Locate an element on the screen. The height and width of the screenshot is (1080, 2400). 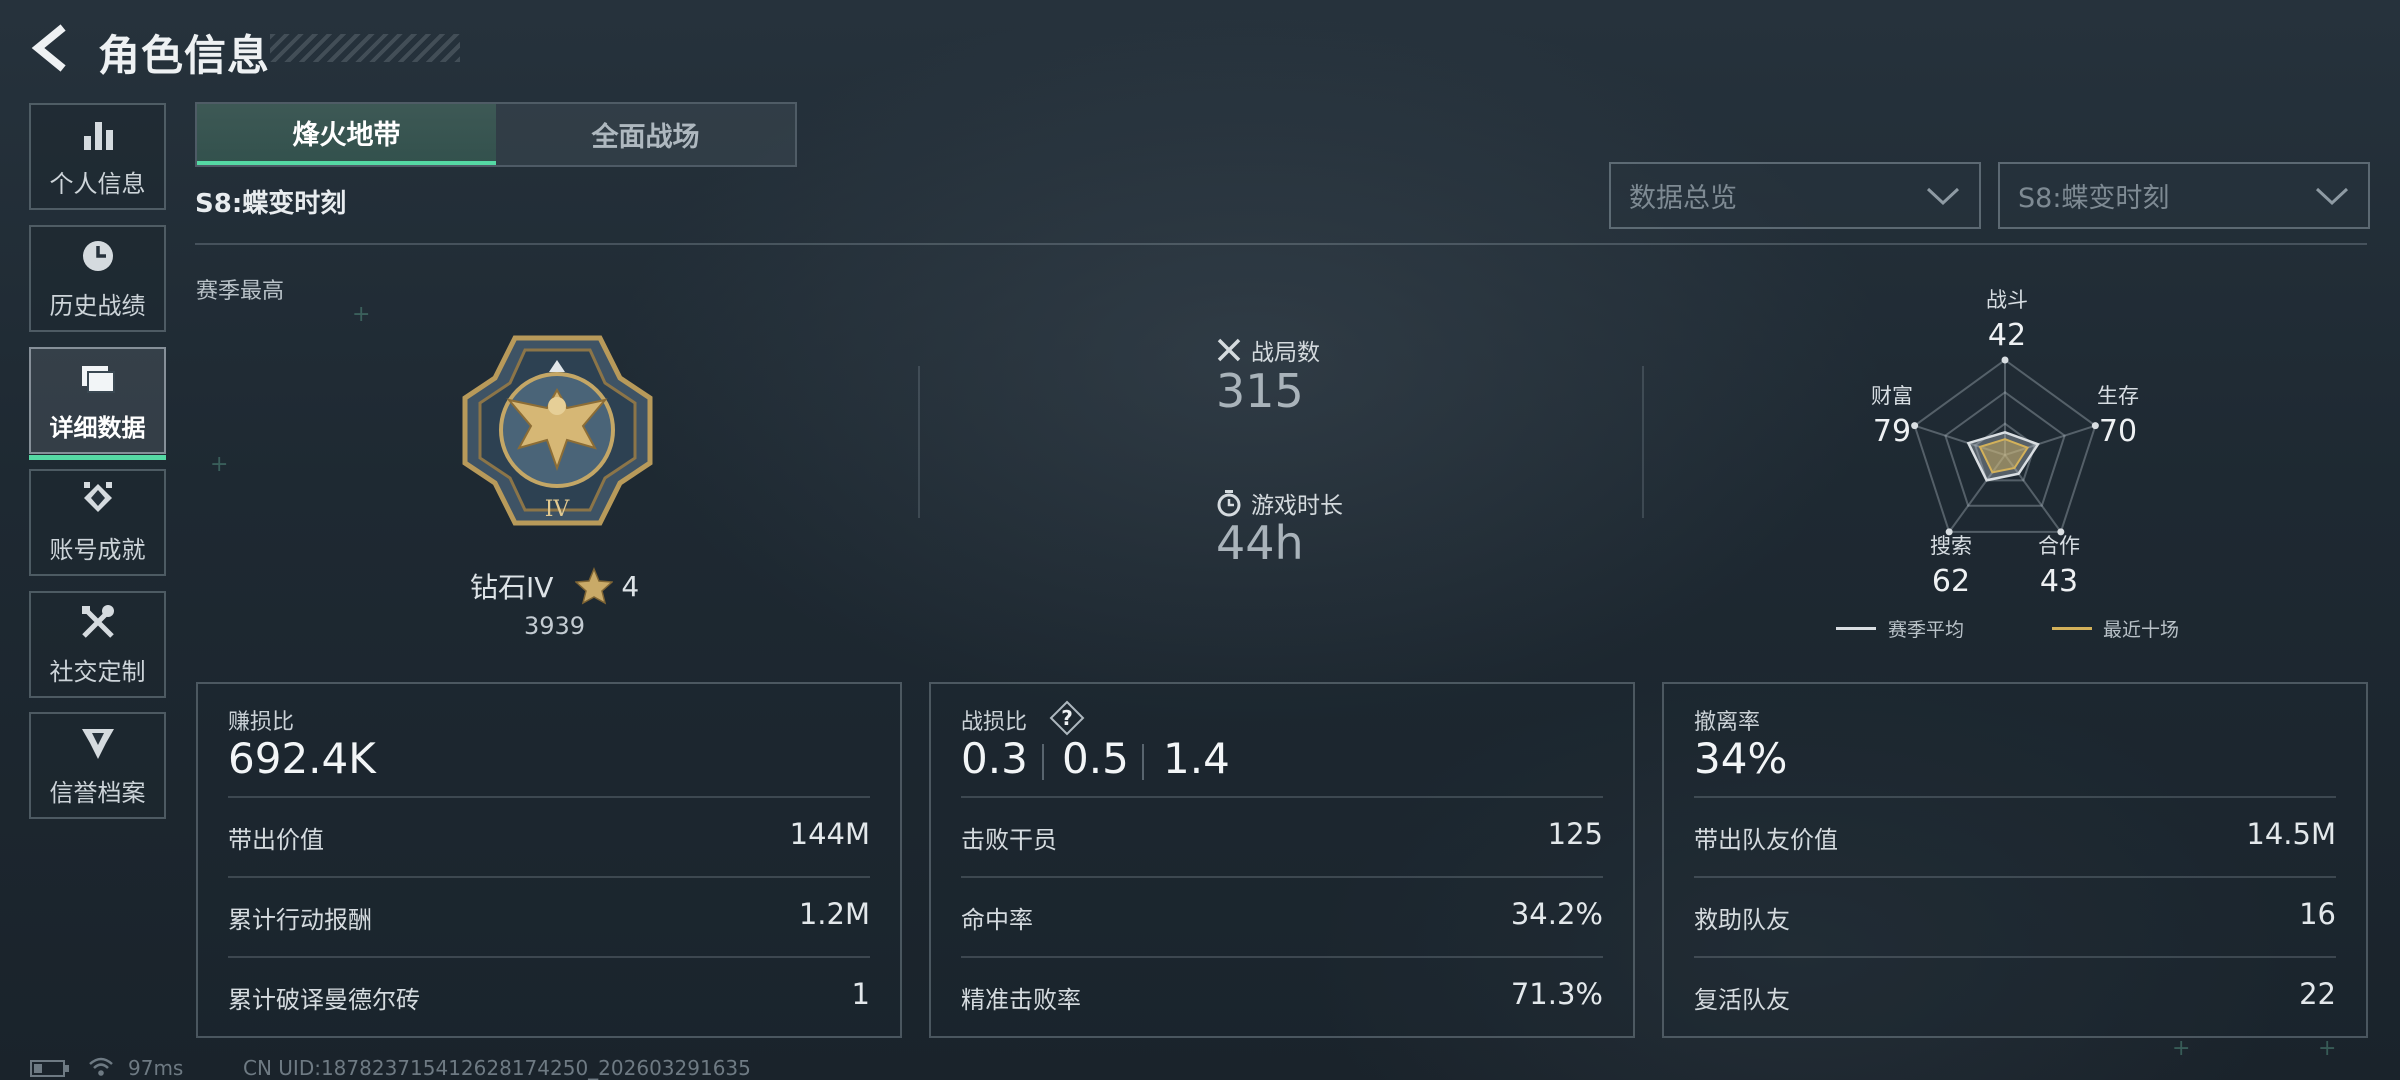
sidebar-item-label: 历史战绩 is located at coordinates (97, 306).